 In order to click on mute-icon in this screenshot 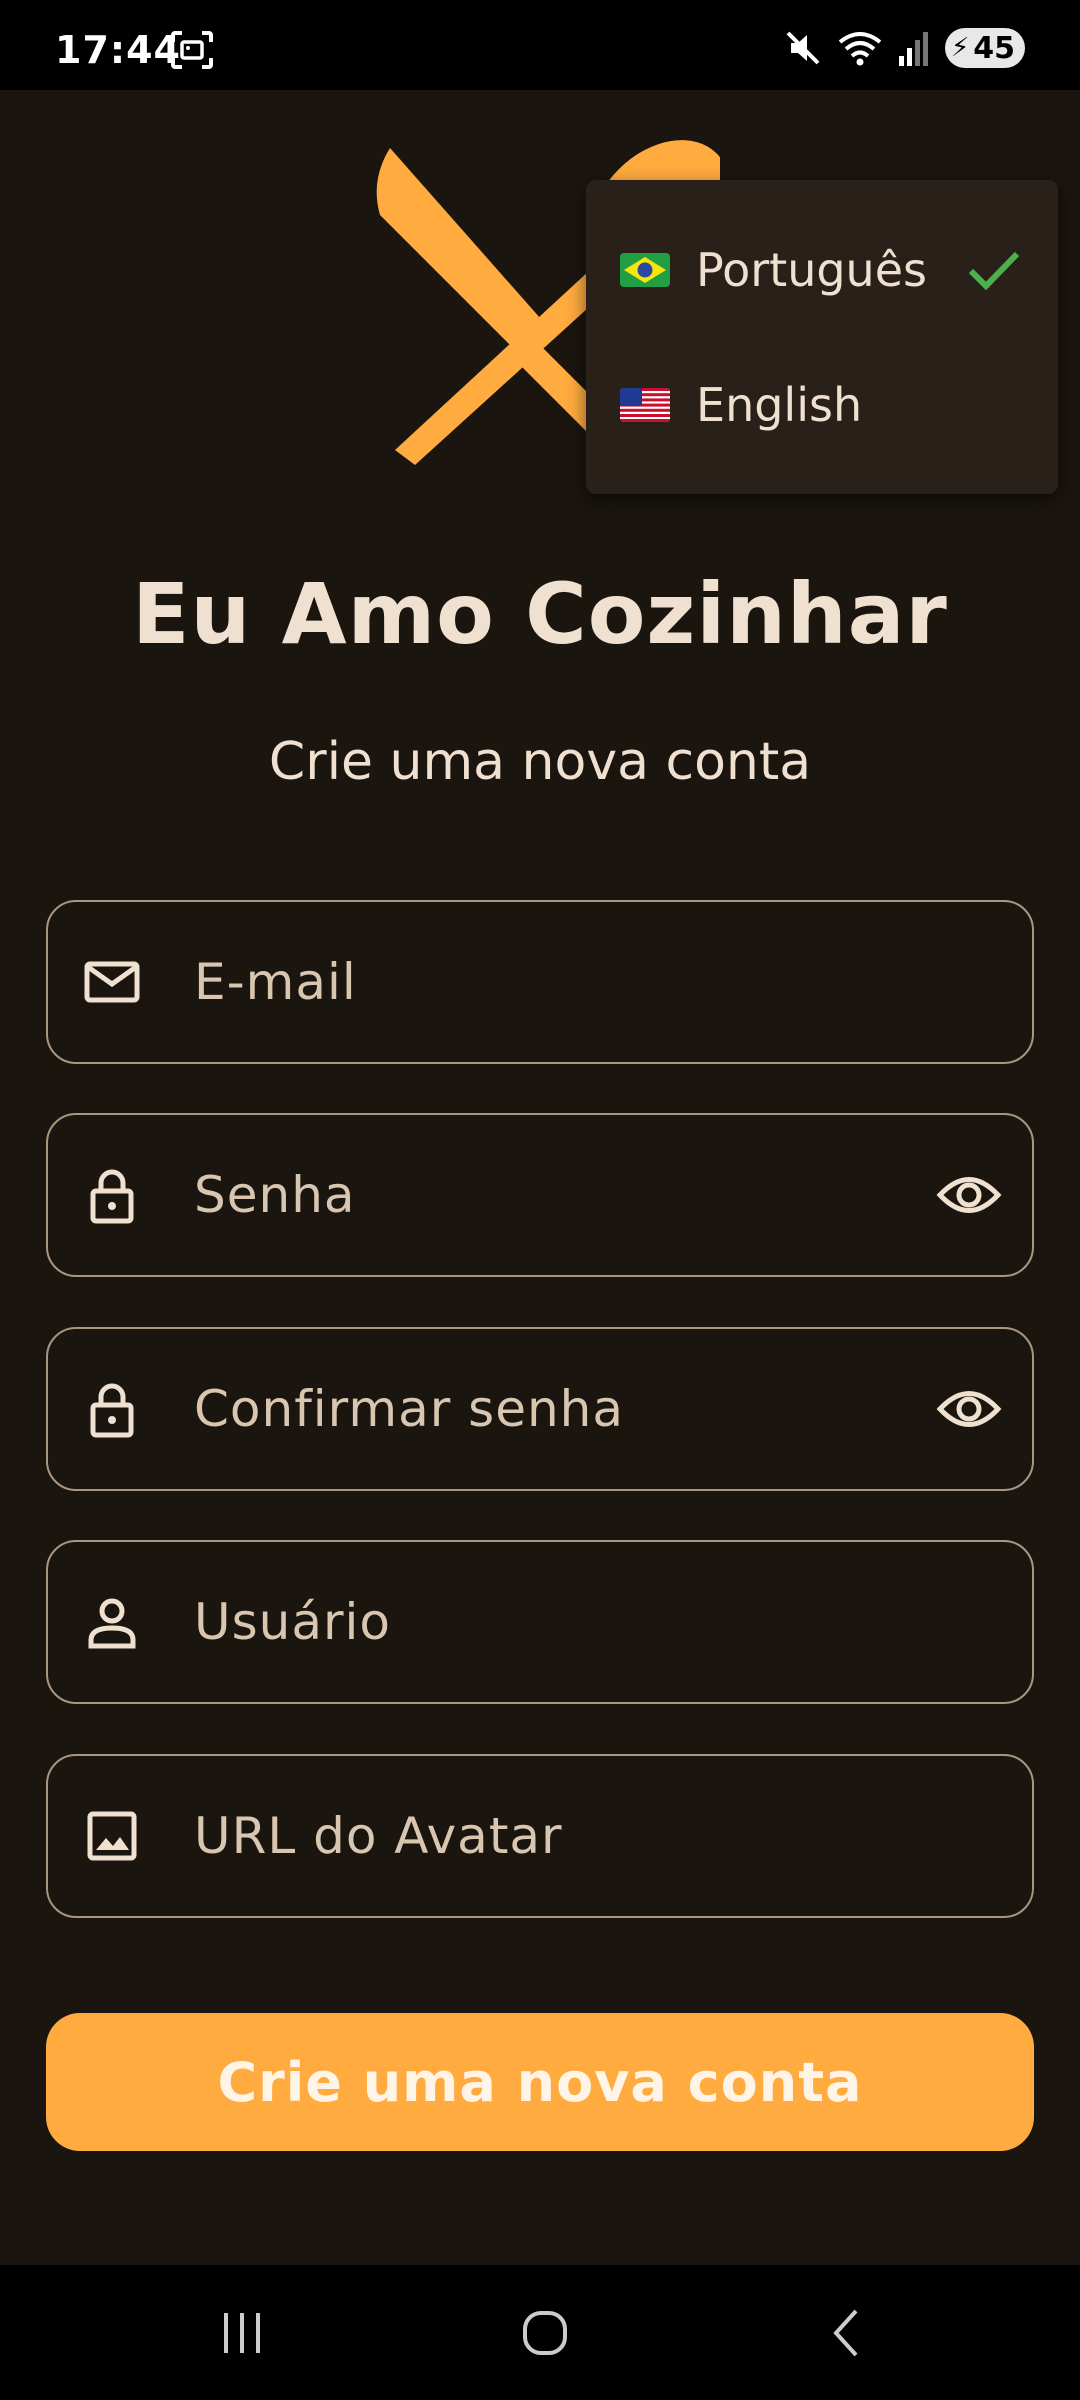, I will do `click(803, 48)`.